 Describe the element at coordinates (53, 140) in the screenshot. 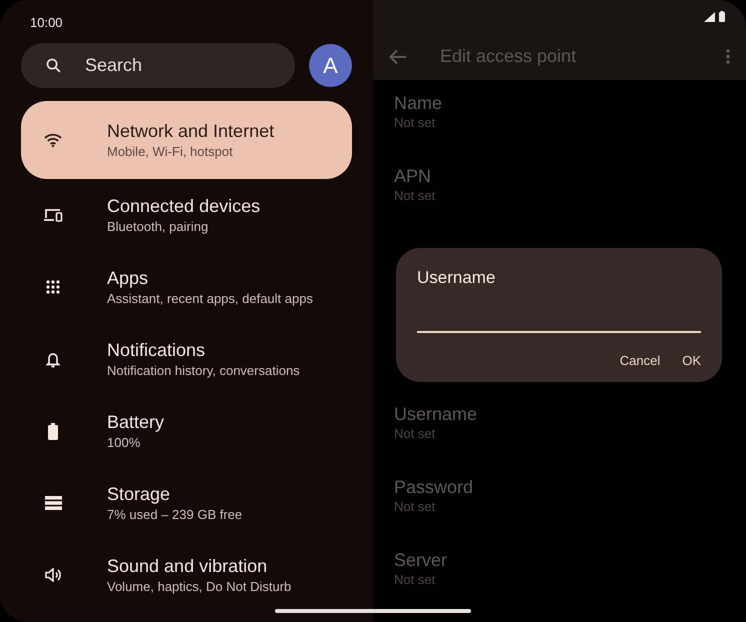

I see `wifi-icon` at that location.